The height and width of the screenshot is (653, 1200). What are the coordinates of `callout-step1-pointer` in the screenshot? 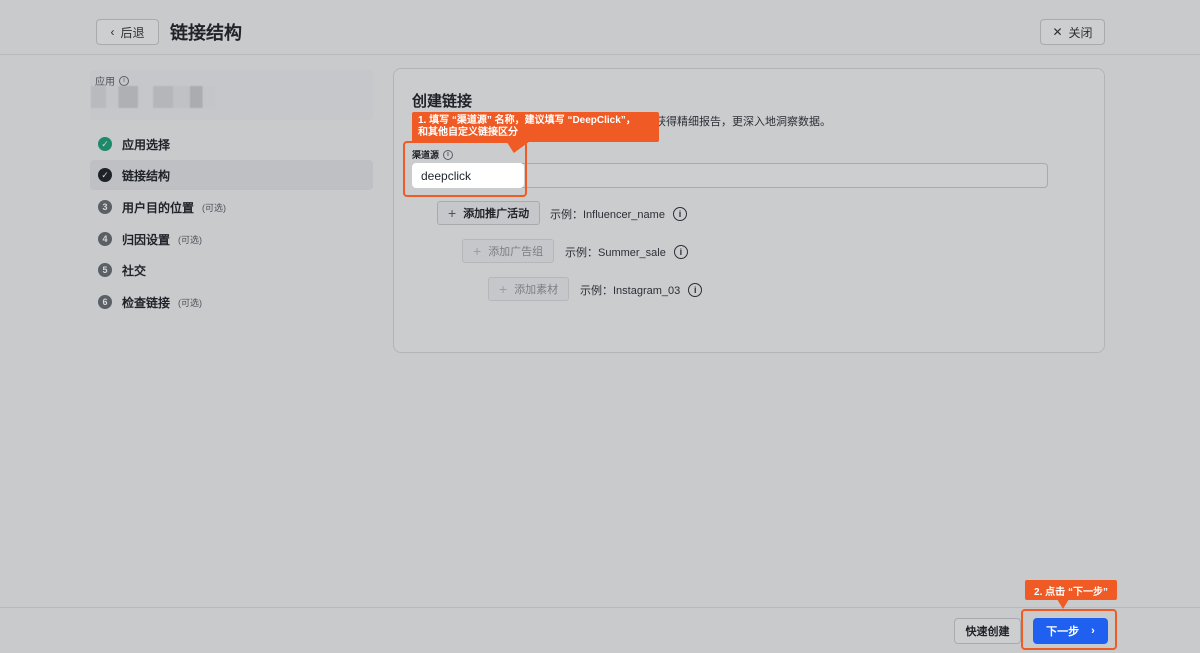 It's located at (516, 147).